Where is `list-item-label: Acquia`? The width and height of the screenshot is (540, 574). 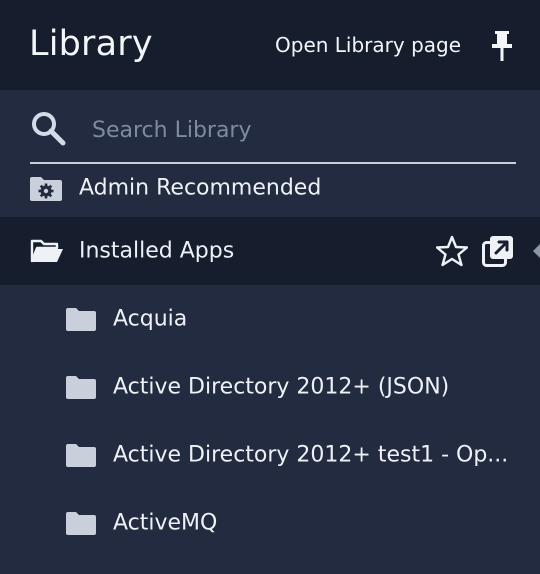 list-item-label: Acquia is located at coordinates (150, 319).